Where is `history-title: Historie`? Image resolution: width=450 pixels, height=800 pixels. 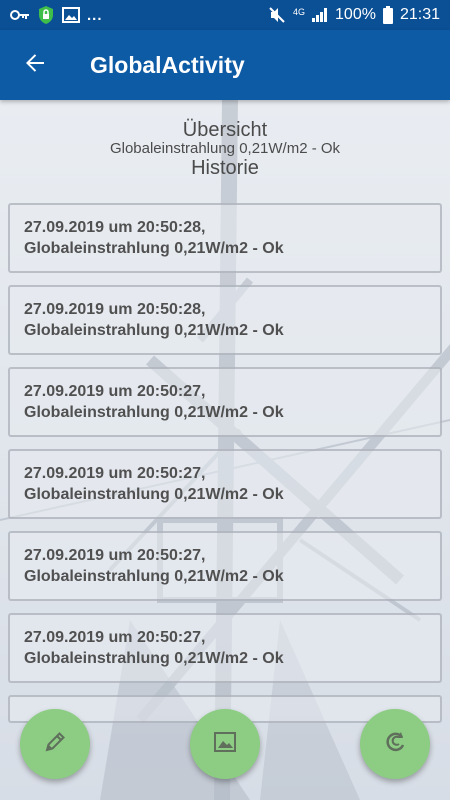 history-title: Historie is located at coordinates (225, 168).